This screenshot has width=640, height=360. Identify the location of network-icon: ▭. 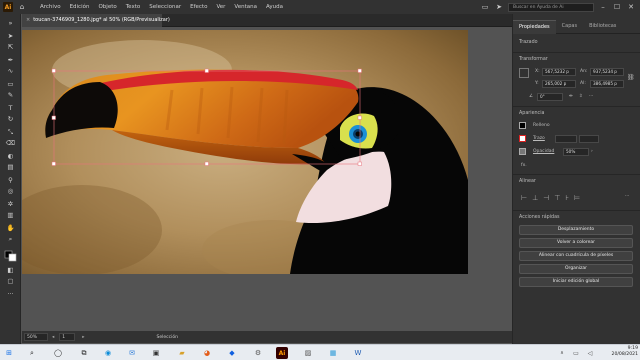
(576, 353).